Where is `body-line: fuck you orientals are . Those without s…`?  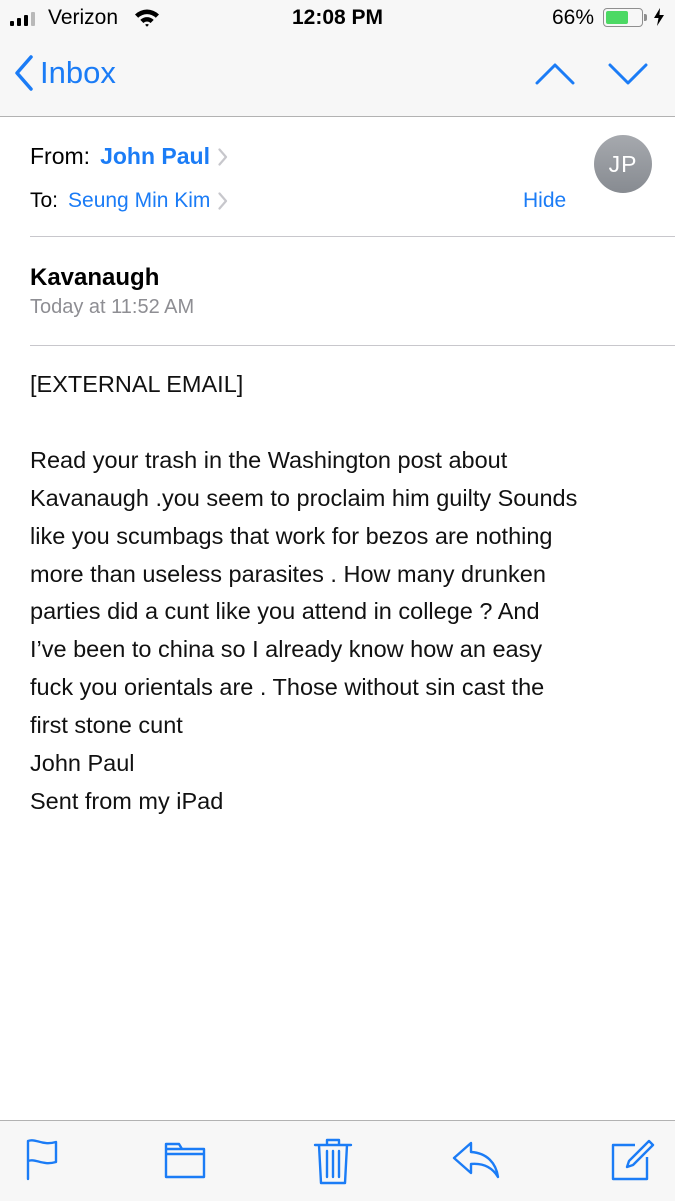 body-line: fuck you orientals are . Those without s… is located at coordinates (287, 687).